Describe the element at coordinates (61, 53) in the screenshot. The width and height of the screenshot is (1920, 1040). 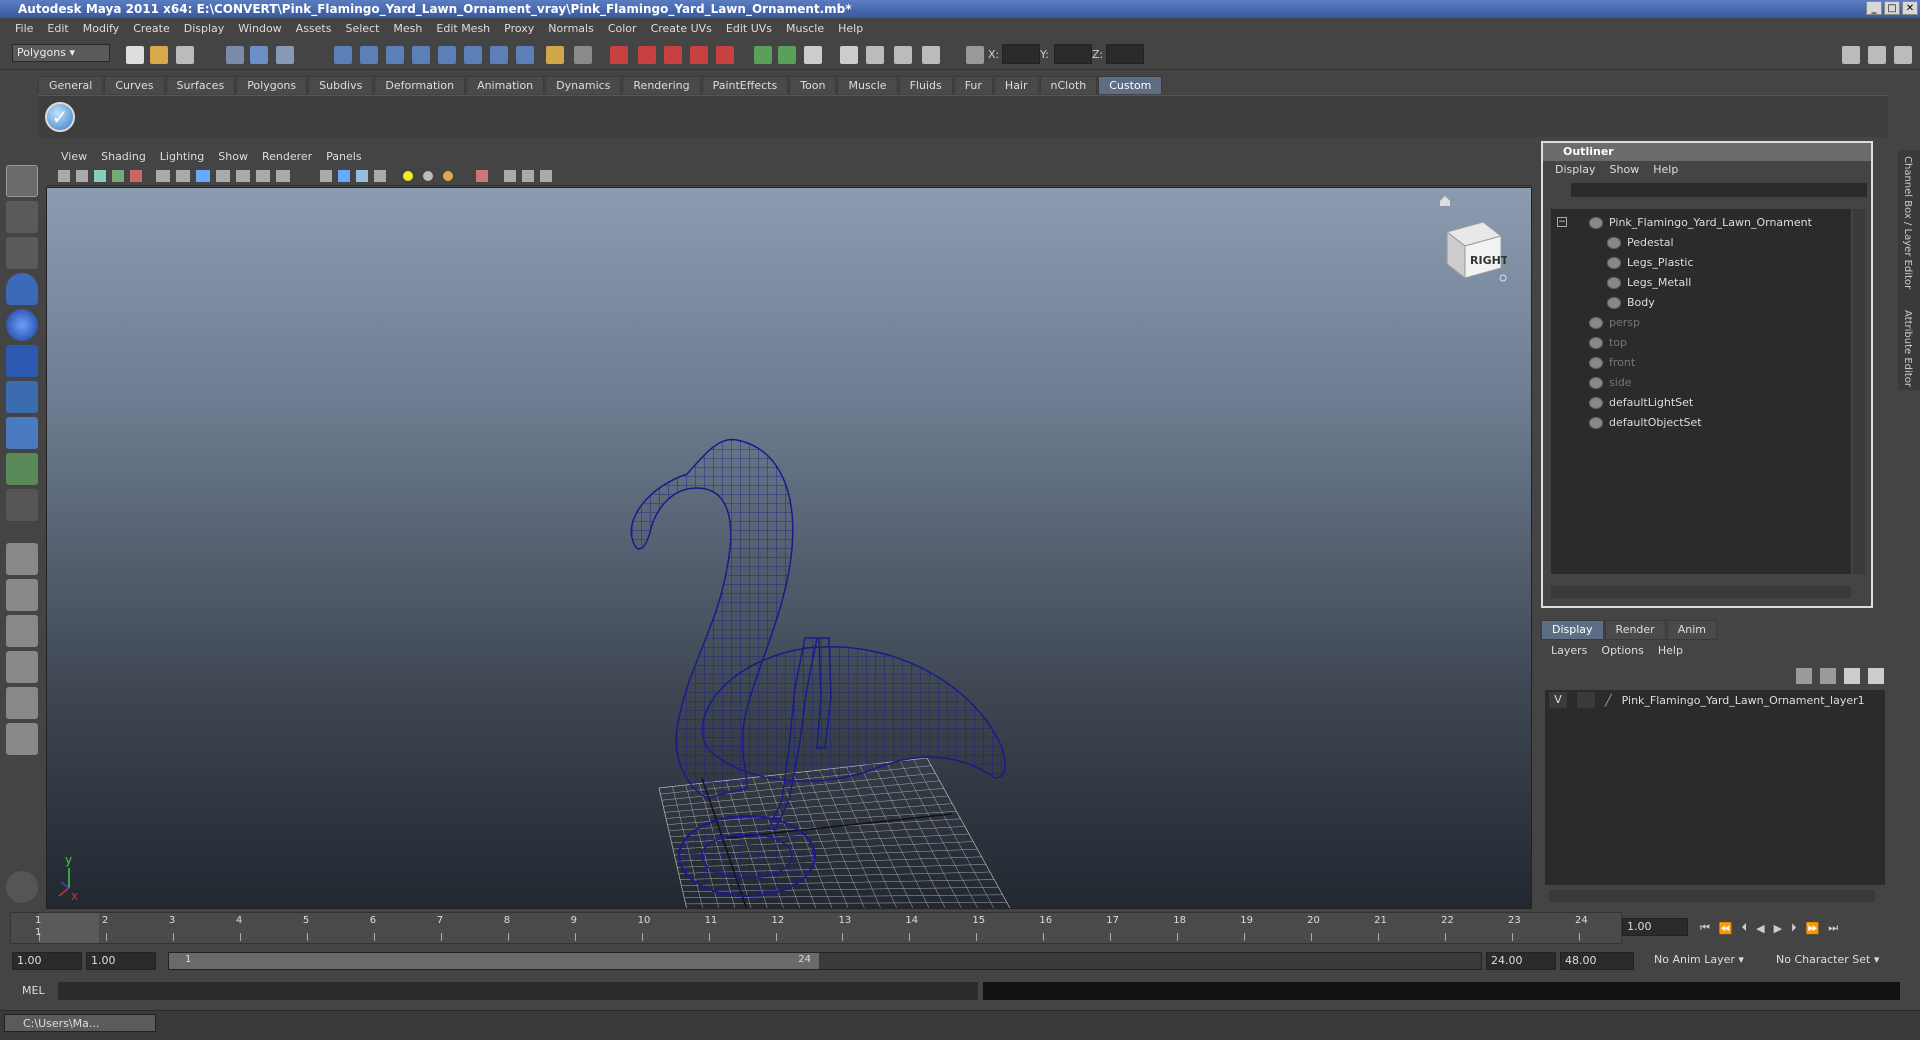
I see `menu-set-dropdown: Polygons ▾` at that location.